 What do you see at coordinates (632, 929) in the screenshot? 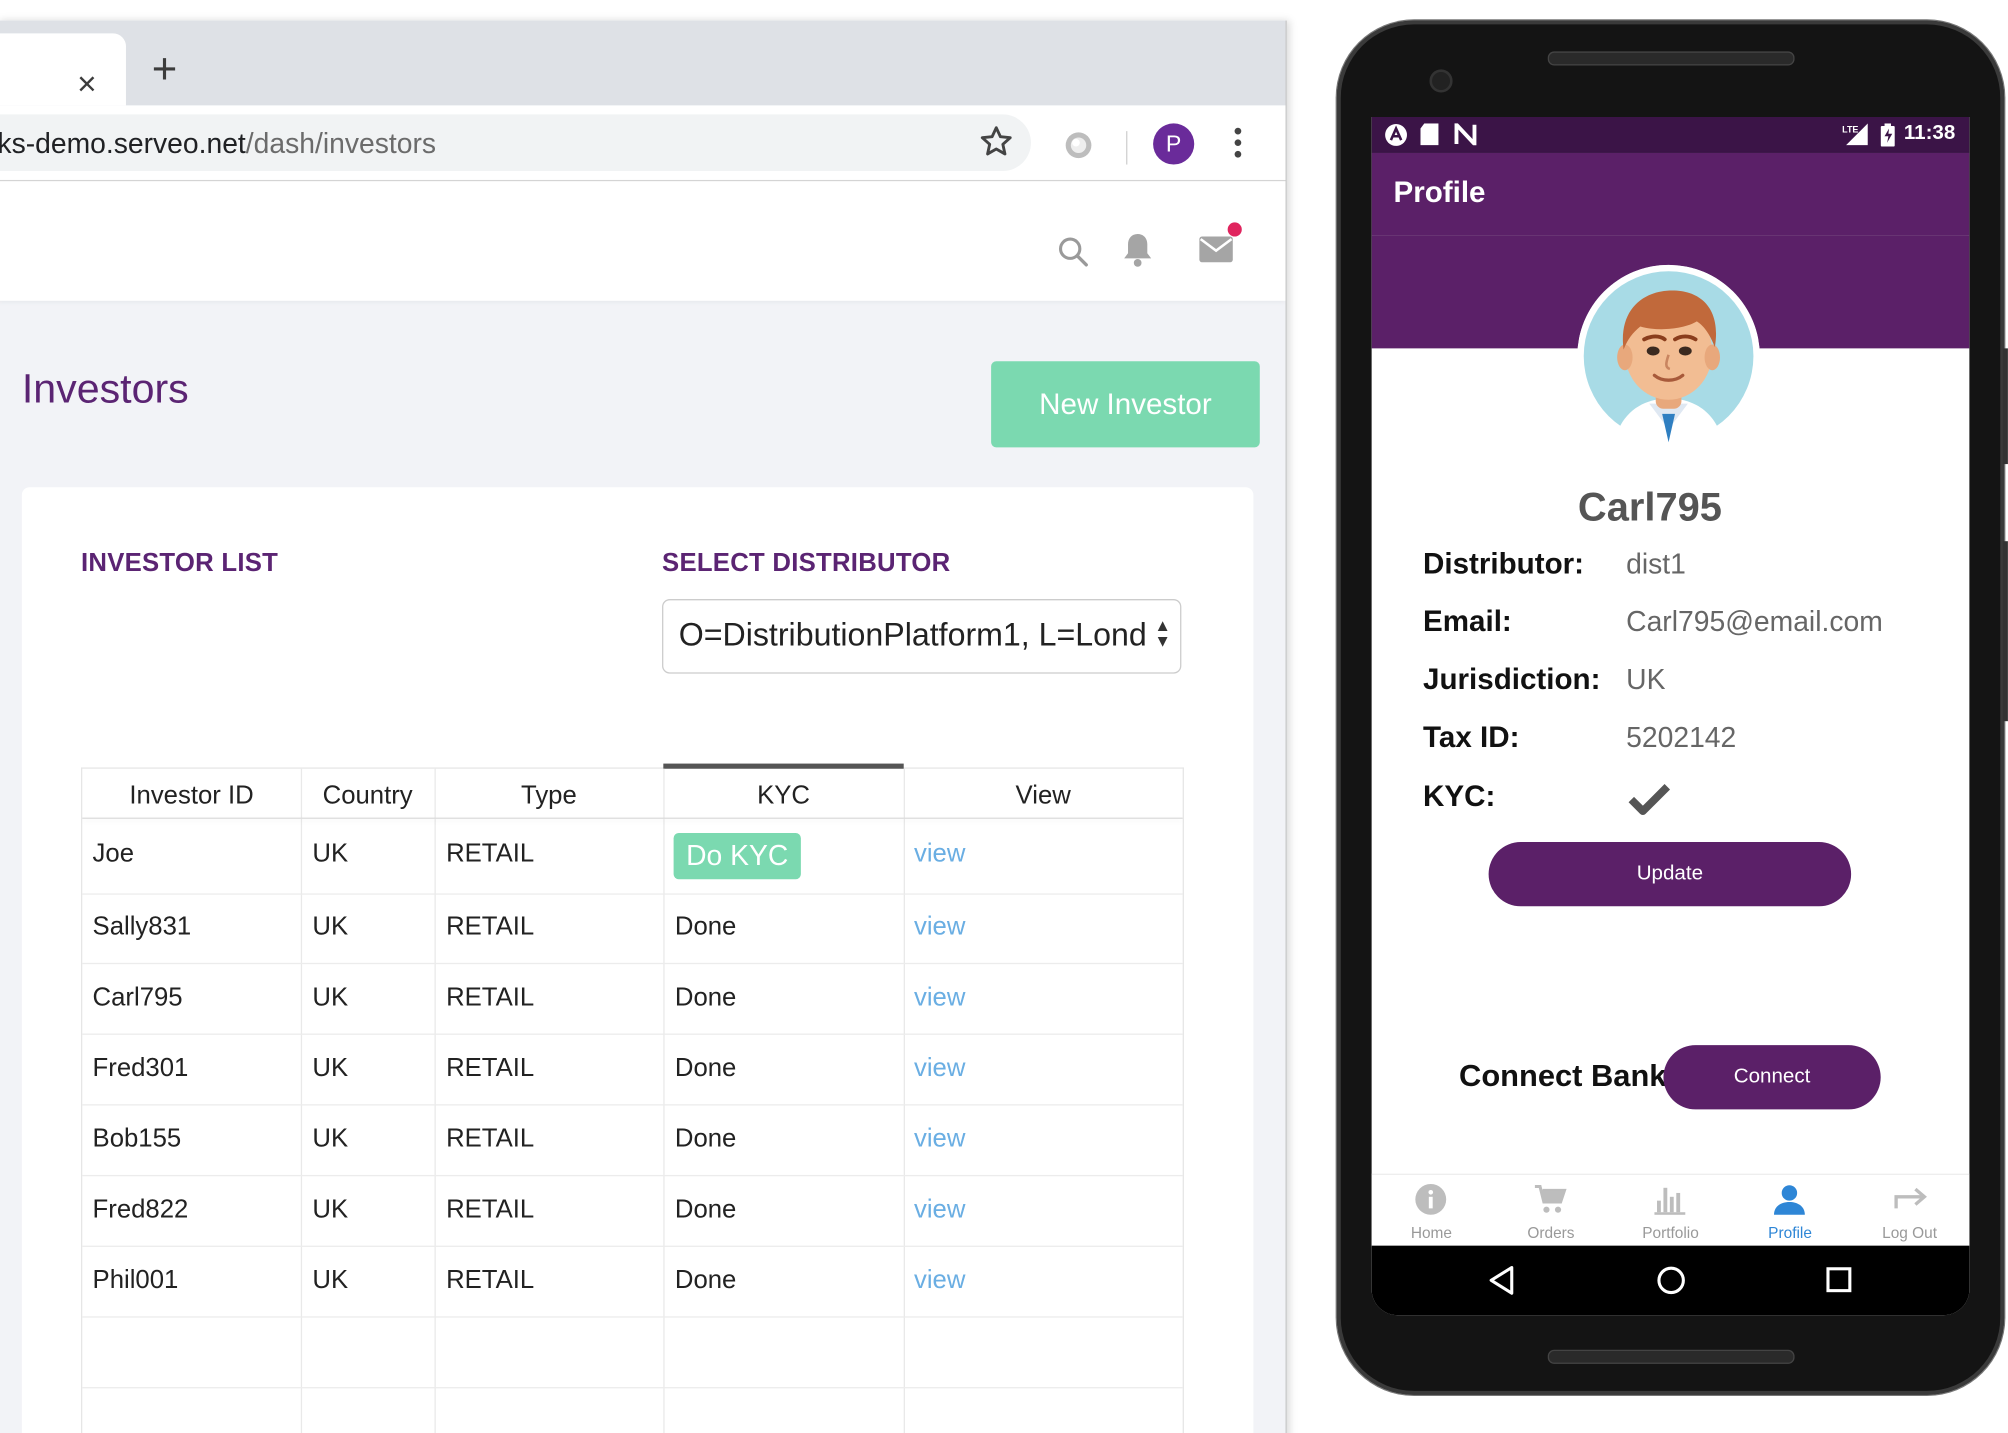
I see `table-row: Sally831 UK RETAIL Done view` at bounding box center [632, 929].